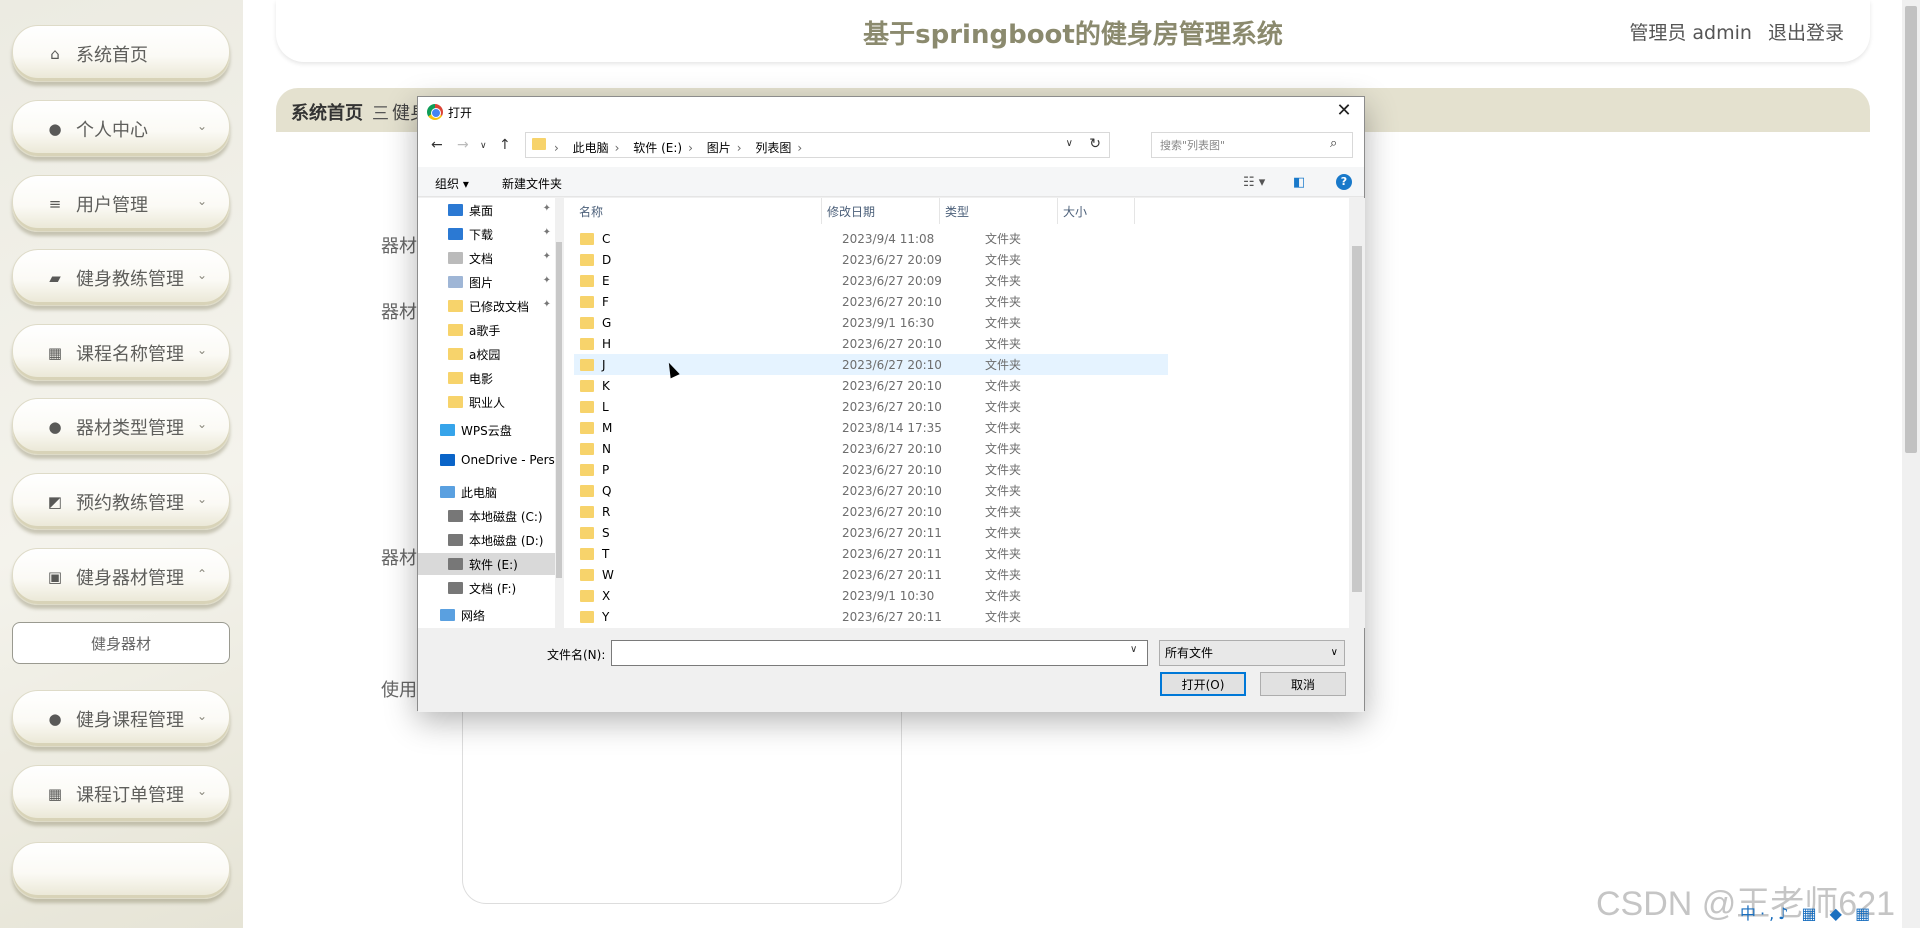 The width and height of the screenshot is (1920, 928). I want to click on page-scrollbar, so click(1911, 464).